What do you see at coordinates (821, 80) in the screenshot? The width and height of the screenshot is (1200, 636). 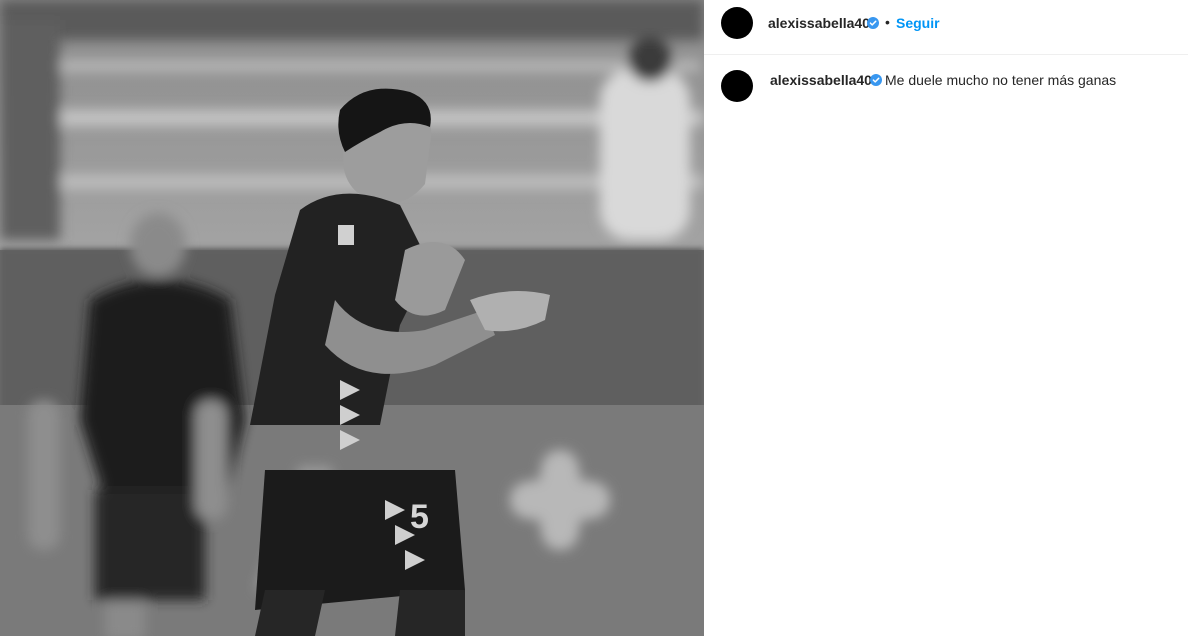 I see `caption-username: alexissabella40` at bounding box center [821, 80].